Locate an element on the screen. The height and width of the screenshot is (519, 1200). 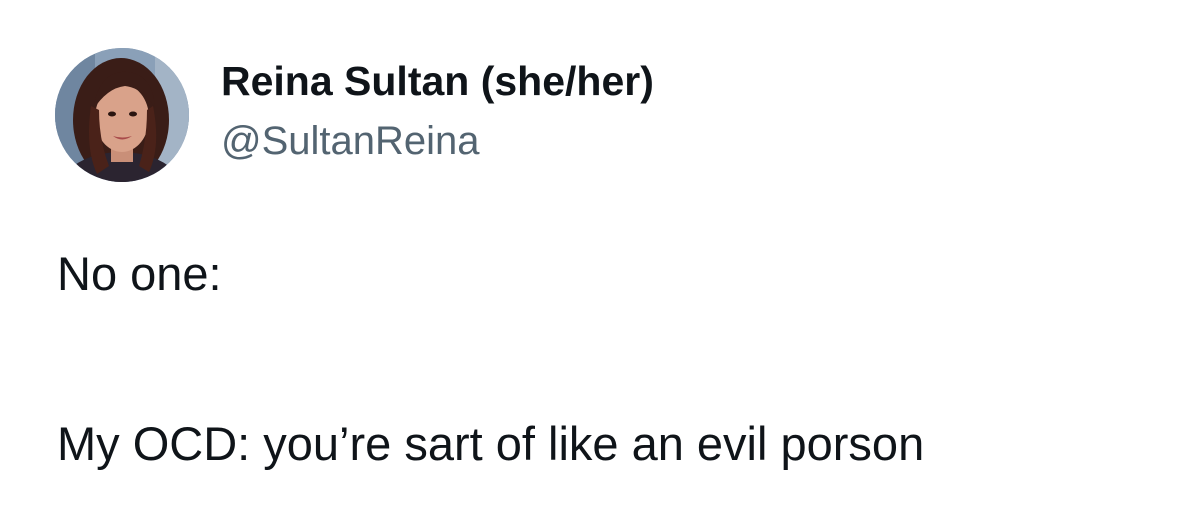
tweet-text-line: No one: is located at coordinates (139, 273).